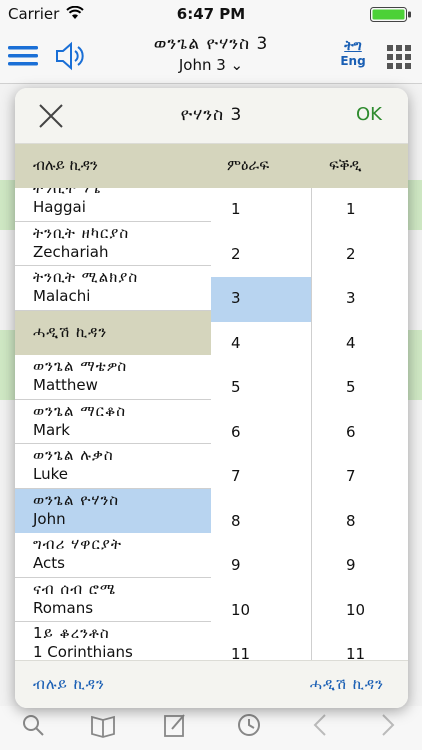 The height and width of the screenshot is (750, 422). What do you see at coordinates (353, 61) in the screenshot?
I see `lang-bottom-label: Eng` at bounding box center [353, 61].